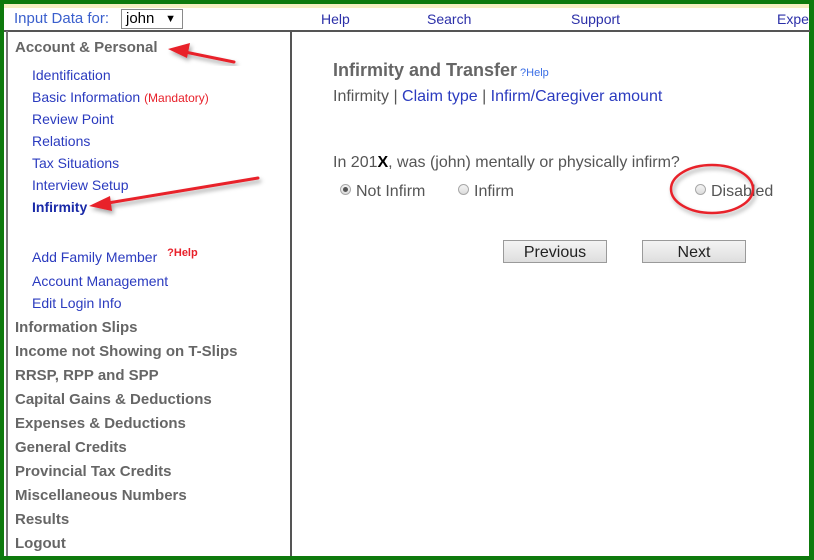  I want to click on nav-help: Help, so click(335, 19).